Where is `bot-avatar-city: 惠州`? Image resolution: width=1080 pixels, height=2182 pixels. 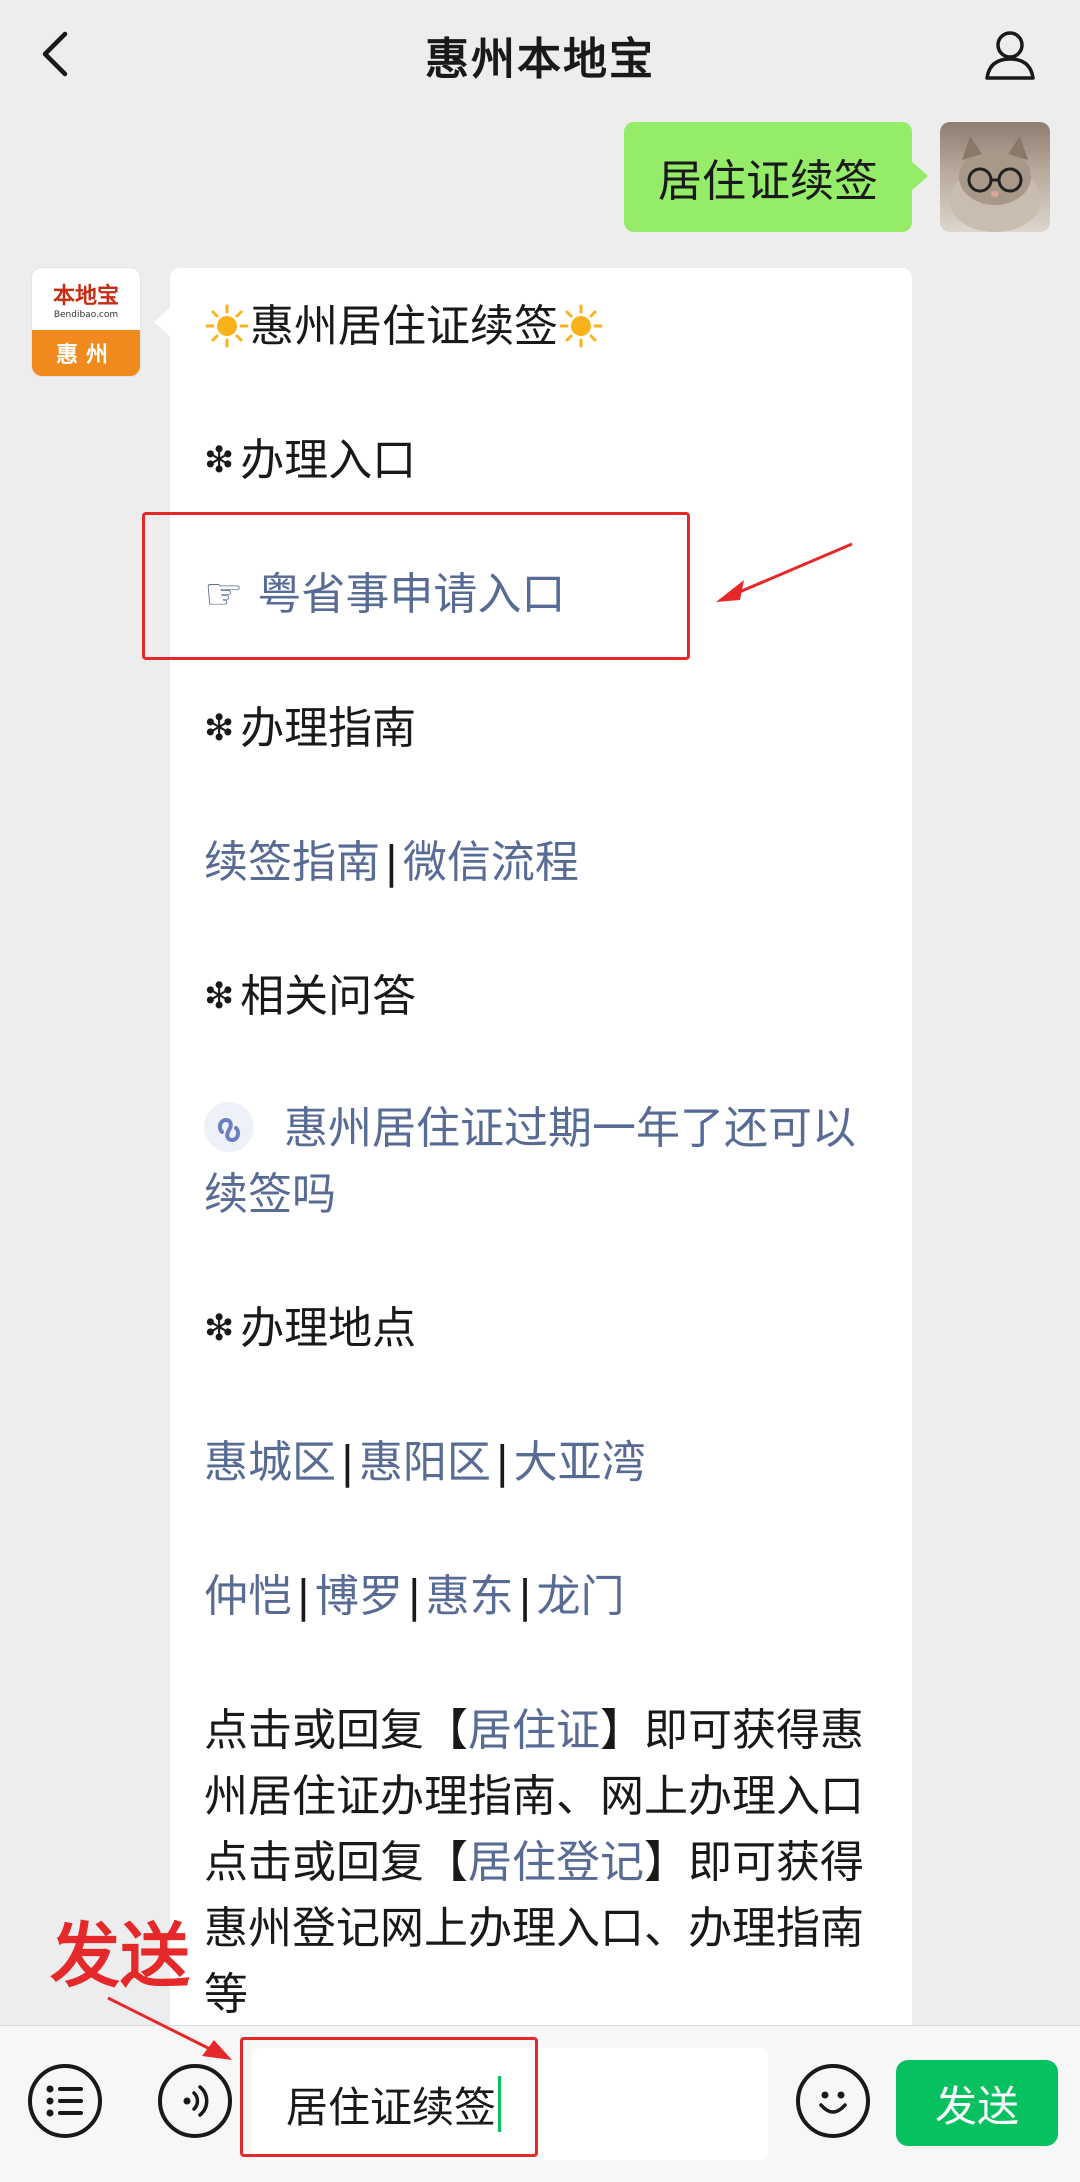
bot-avatar-city: 惠州 is located at coordinates (86, 353).